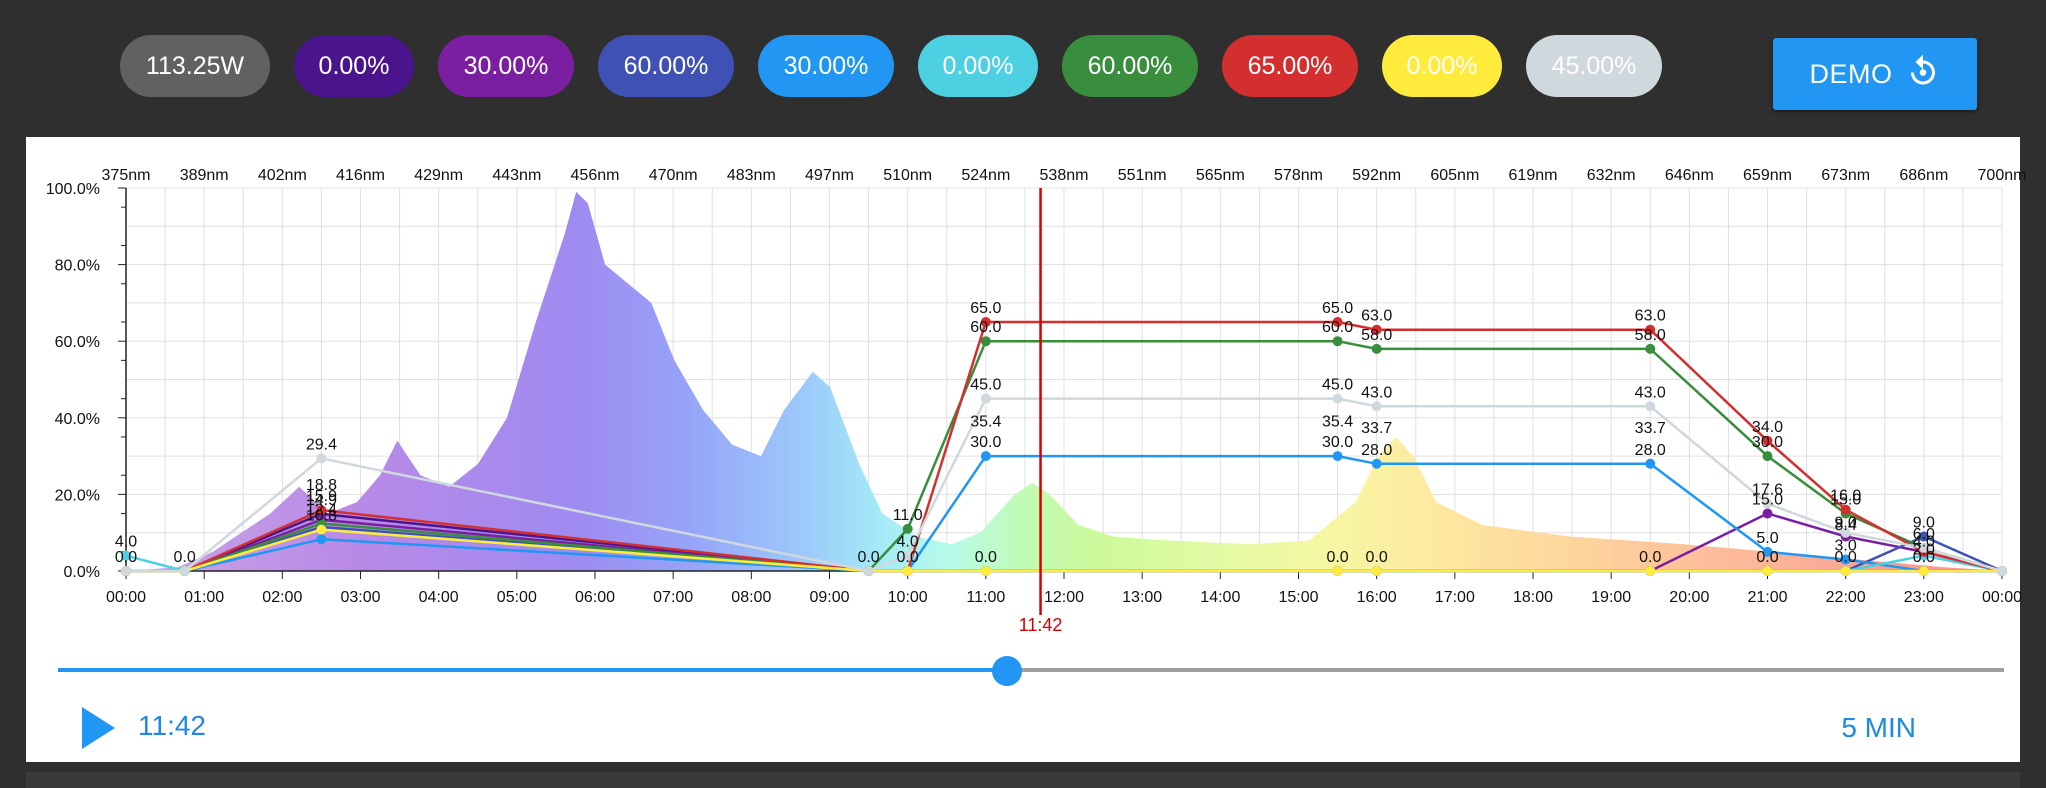 The height and width of the screenshot is (788, 2046). I want to click on playback-time: 11:42, so click(172, 725).